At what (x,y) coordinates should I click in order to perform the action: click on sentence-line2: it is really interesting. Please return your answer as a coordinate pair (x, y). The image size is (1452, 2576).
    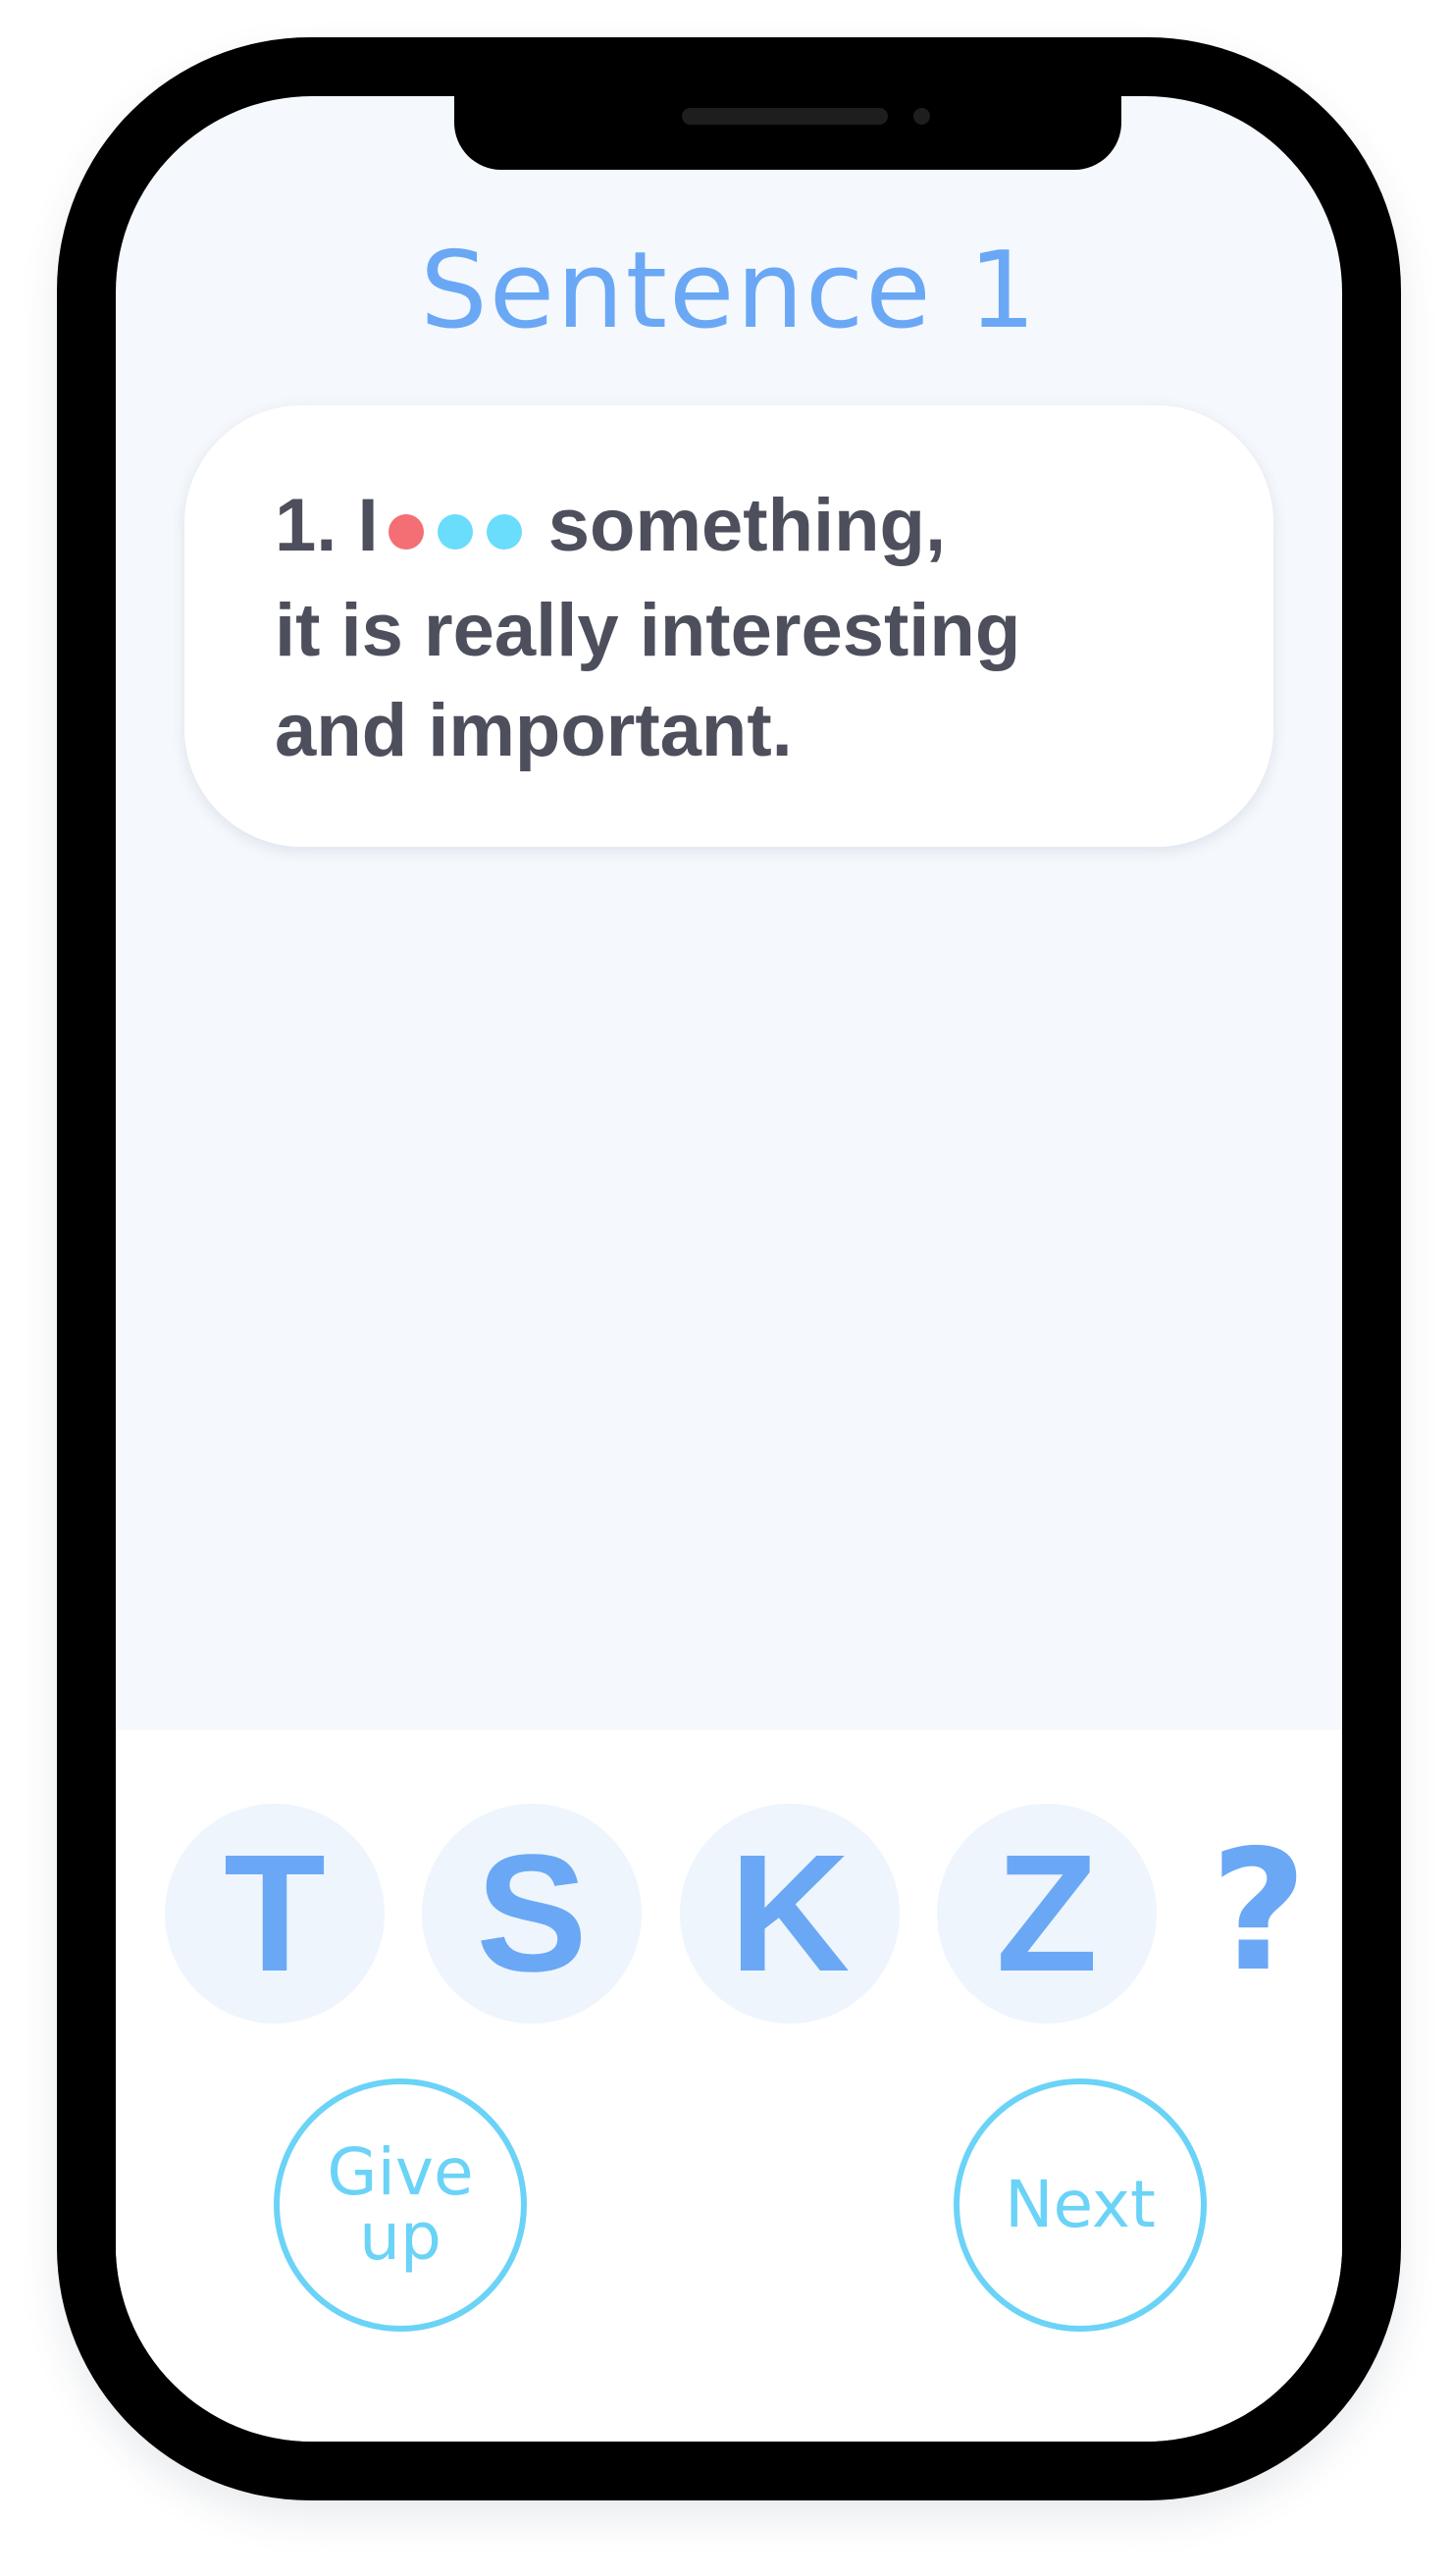
    Looking at the image, I should click on (648, 630).